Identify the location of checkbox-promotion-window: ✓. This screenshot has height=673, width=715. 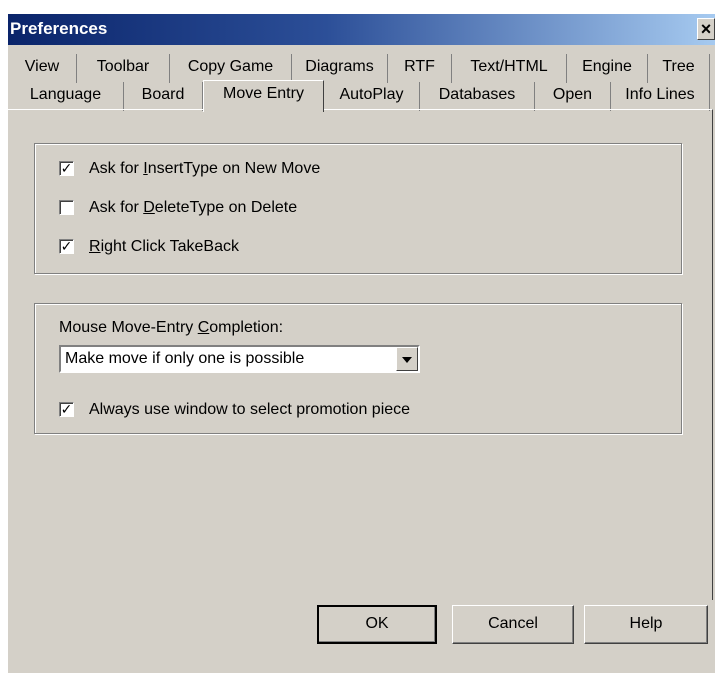
(66, 409).